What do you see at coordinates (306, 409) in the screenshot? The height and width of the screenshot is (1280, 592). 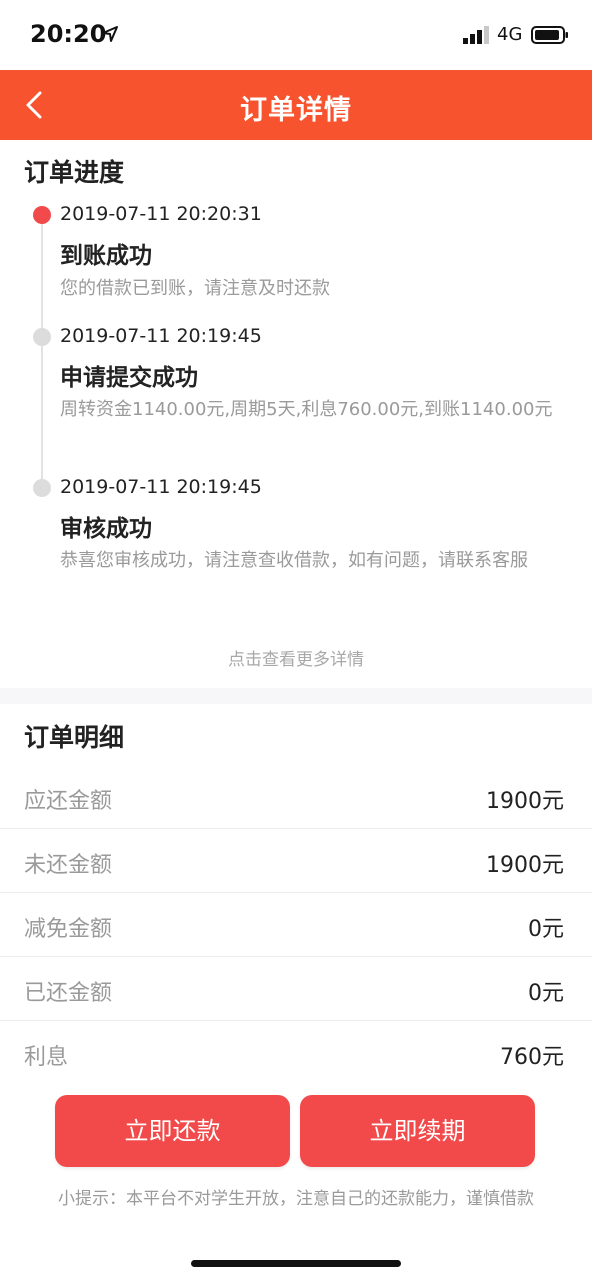 I see `event-desc: 周转资金1140.00元,周期5天,利息760.00元,到账1140.00元` at bounding box center [306, 409].